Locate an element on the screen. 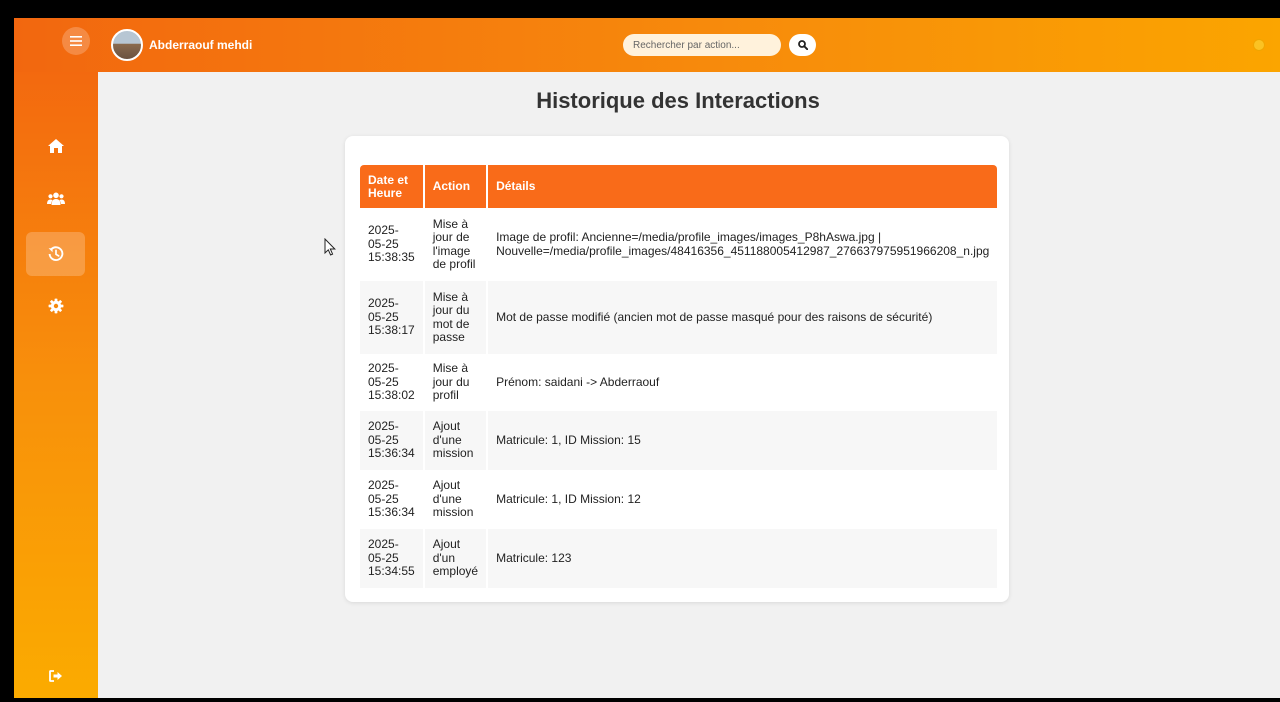 This screenshot has width=1280, height=702. logout-icon is located at coordinates (55, 676).